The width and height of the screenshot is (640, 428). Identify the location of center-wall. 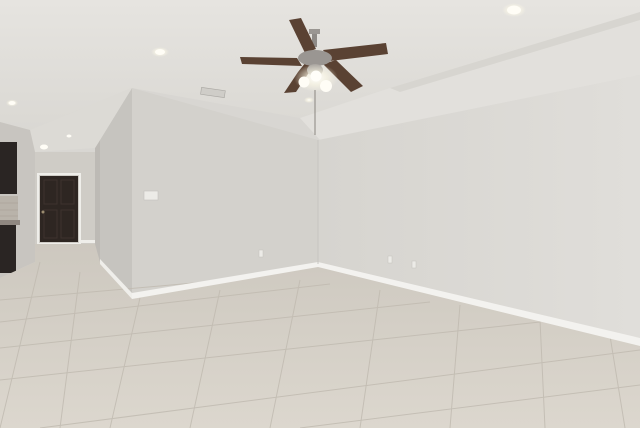
(225, 192).